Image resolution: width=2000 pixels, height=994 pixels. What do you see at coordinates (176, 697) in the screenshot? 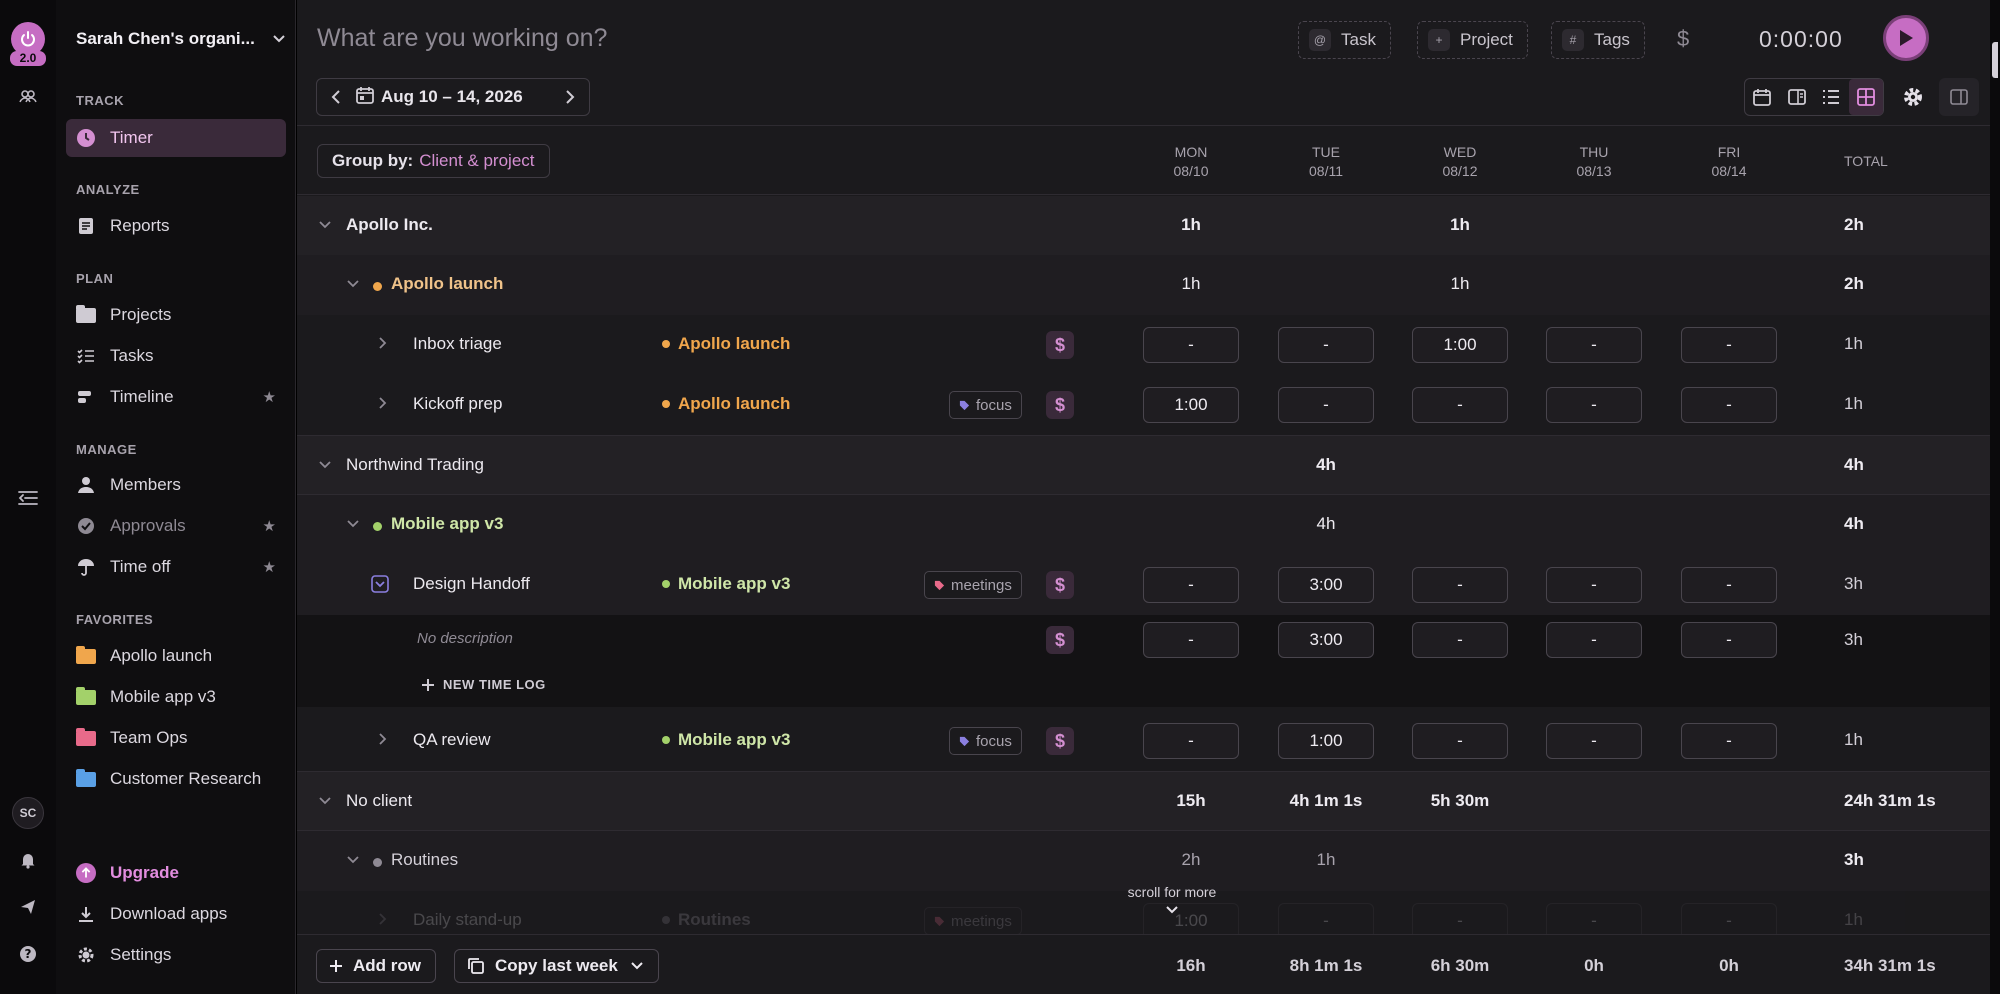
I see `favorite-mobile-app-v3: Mobile app v3` at bounding box center [176, 697].